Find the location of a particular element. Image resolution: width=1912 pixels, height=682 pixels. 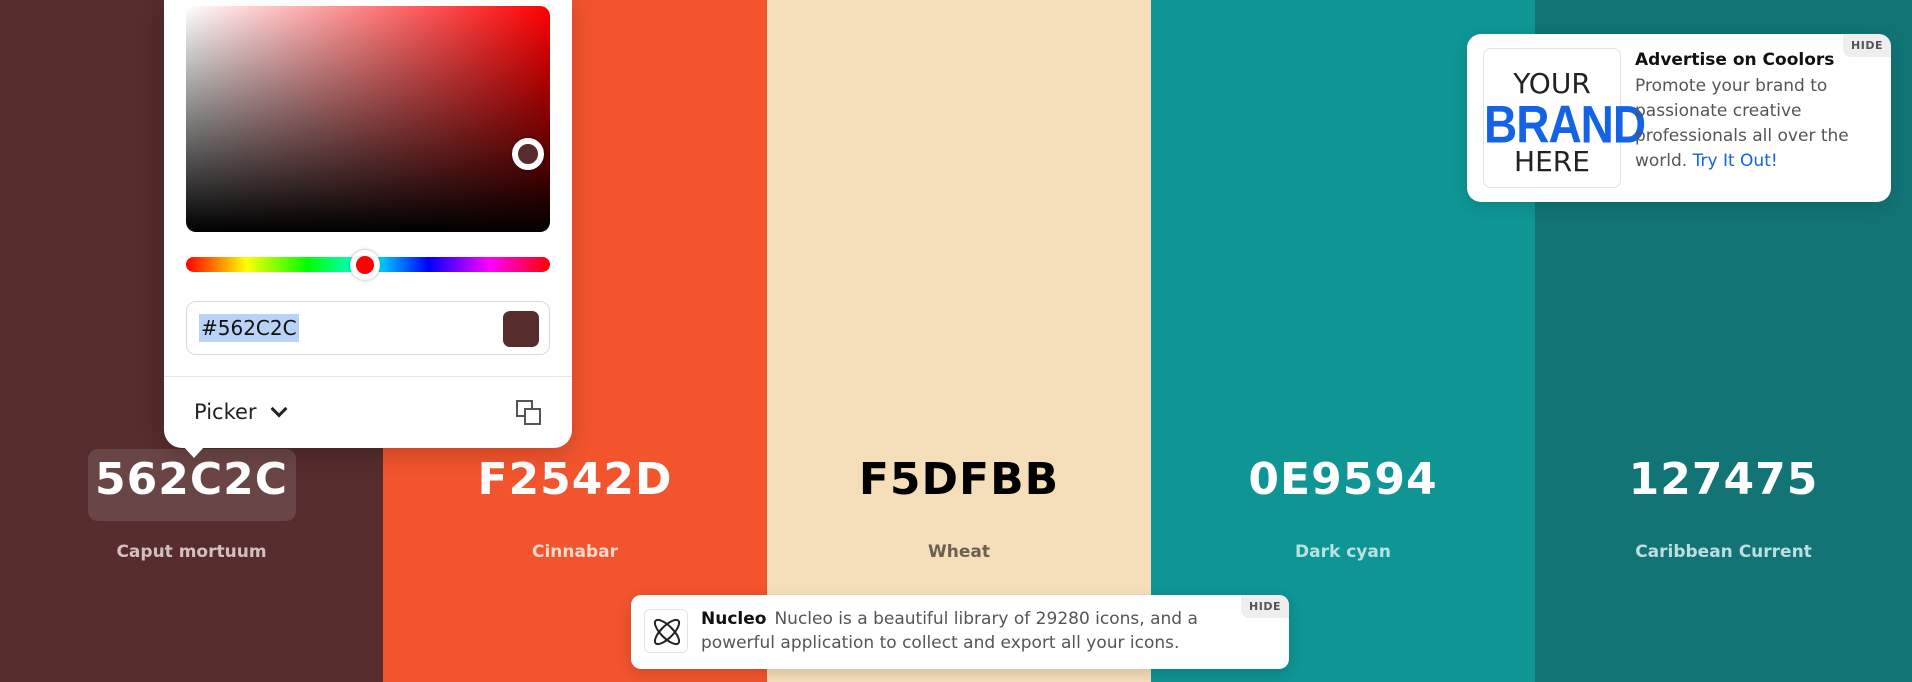

ad-logo-line3: HERE is located at coordinates (1552, 161).